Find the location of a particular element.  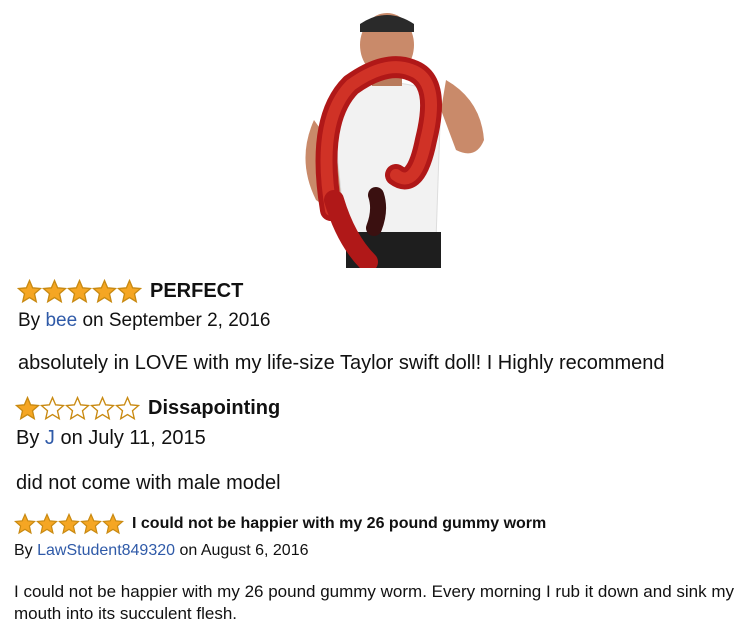

review-body: did not come with male model is located at coordinates (148, 483).